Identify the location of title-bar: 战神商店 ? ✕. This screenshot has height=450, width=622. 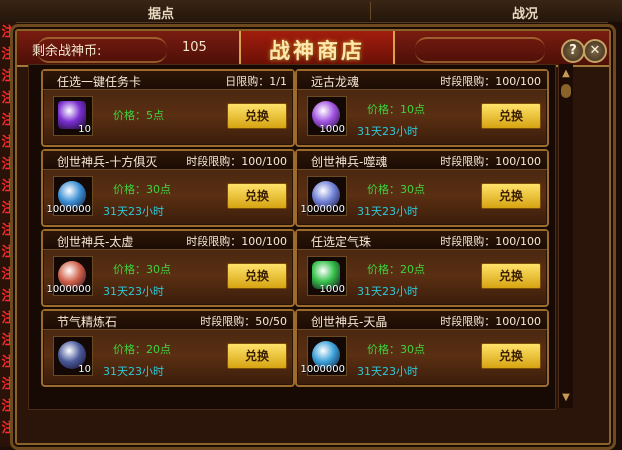
(313, 49).